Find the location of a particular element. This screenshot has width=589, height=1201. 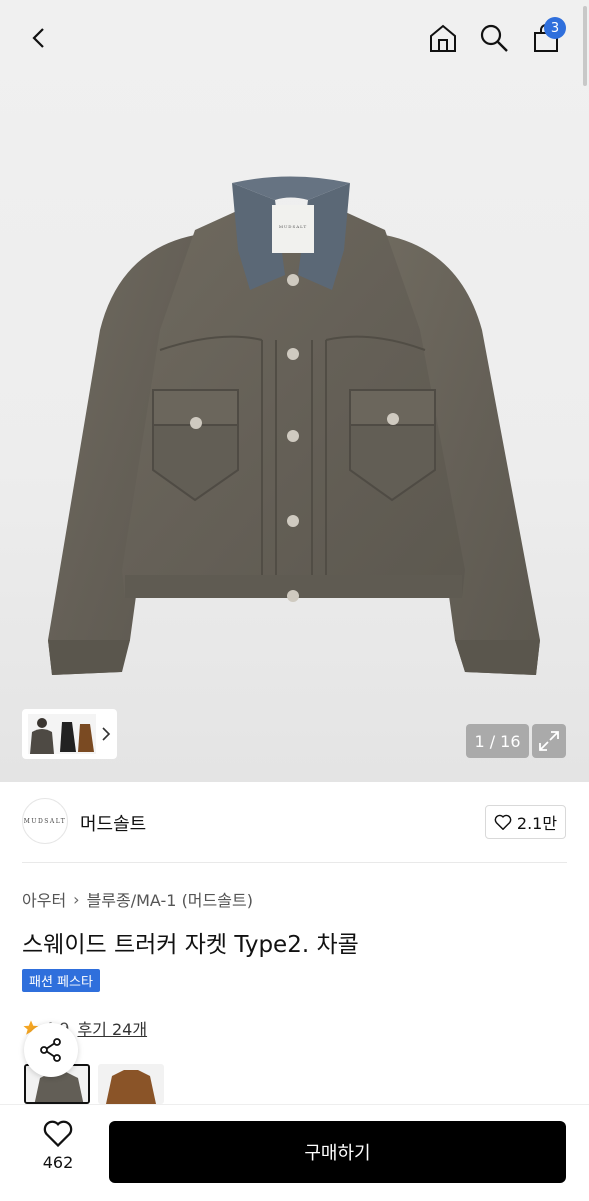

home-icon is located at coordinates (443, 38).